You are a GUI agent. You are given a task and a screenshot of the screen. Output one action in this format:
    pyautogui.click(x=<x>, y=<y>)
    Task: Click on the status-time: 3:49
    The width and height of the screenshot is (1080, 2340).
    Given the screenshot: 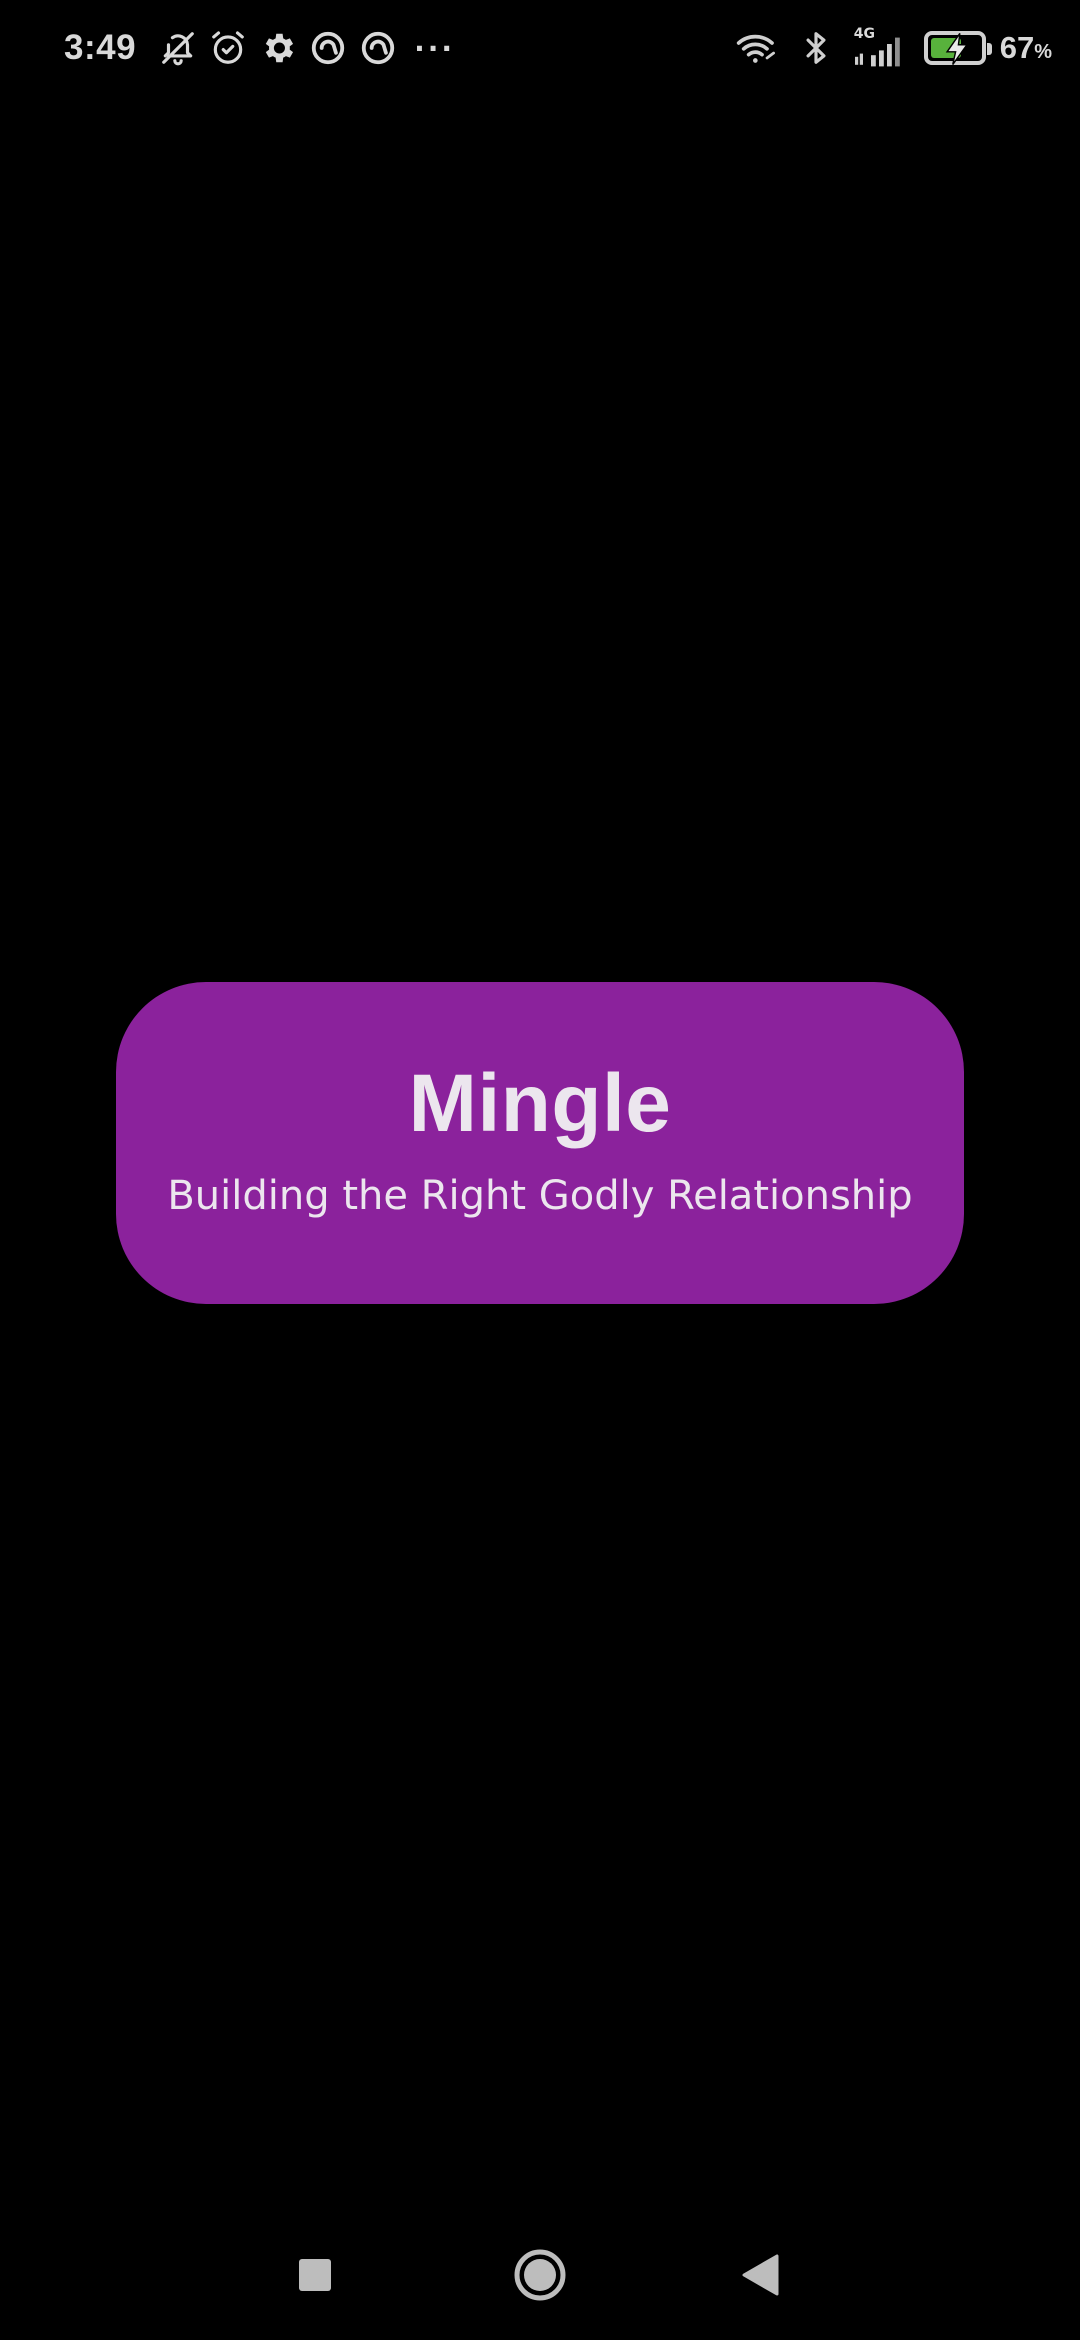 What is the action you would take?
    pyautogui.click(x=100, y=47)
    